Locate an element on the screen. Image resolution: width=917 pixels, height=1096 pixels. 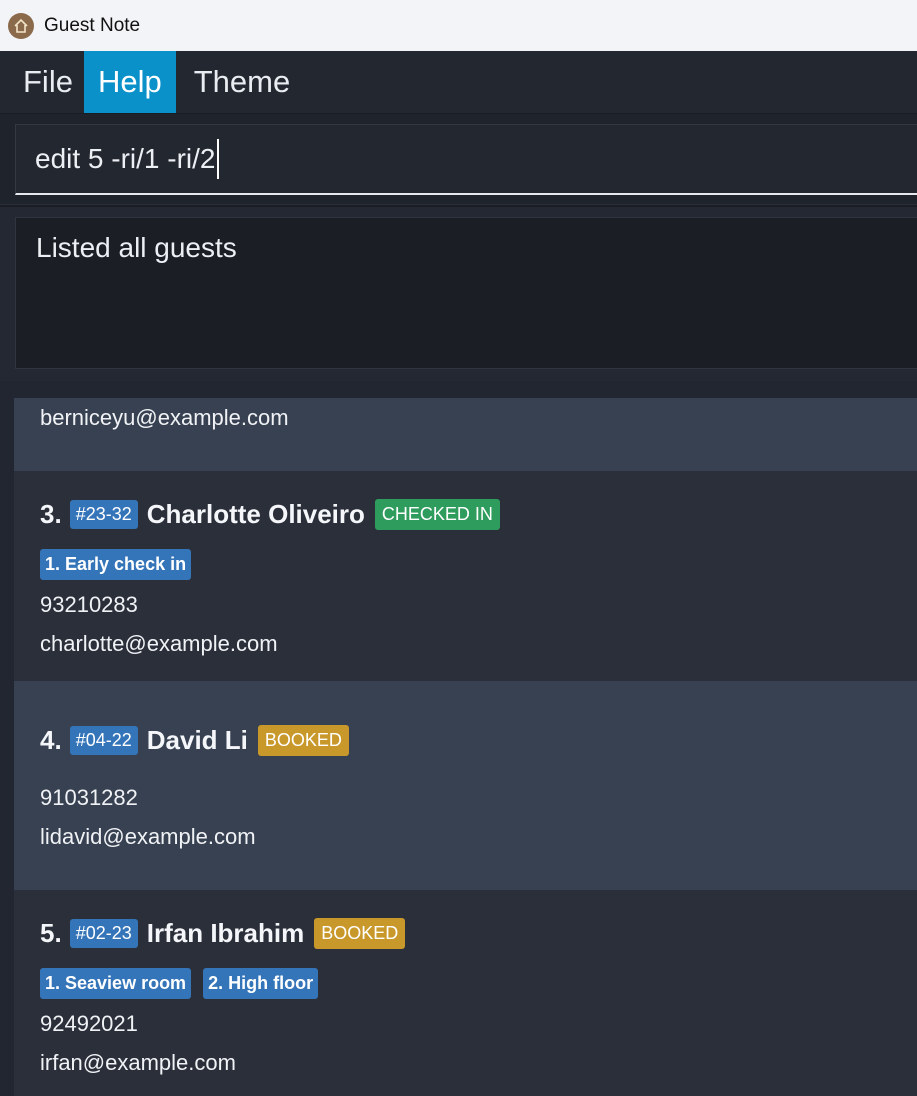
guest-phone: 92492021 is located at coordinates (89, 1023).